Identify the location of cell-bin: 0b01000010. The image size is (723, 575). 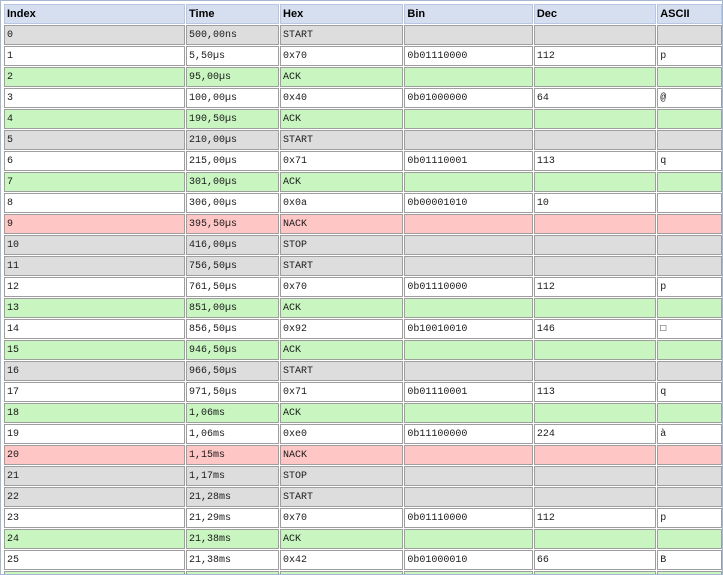
(468, 560).